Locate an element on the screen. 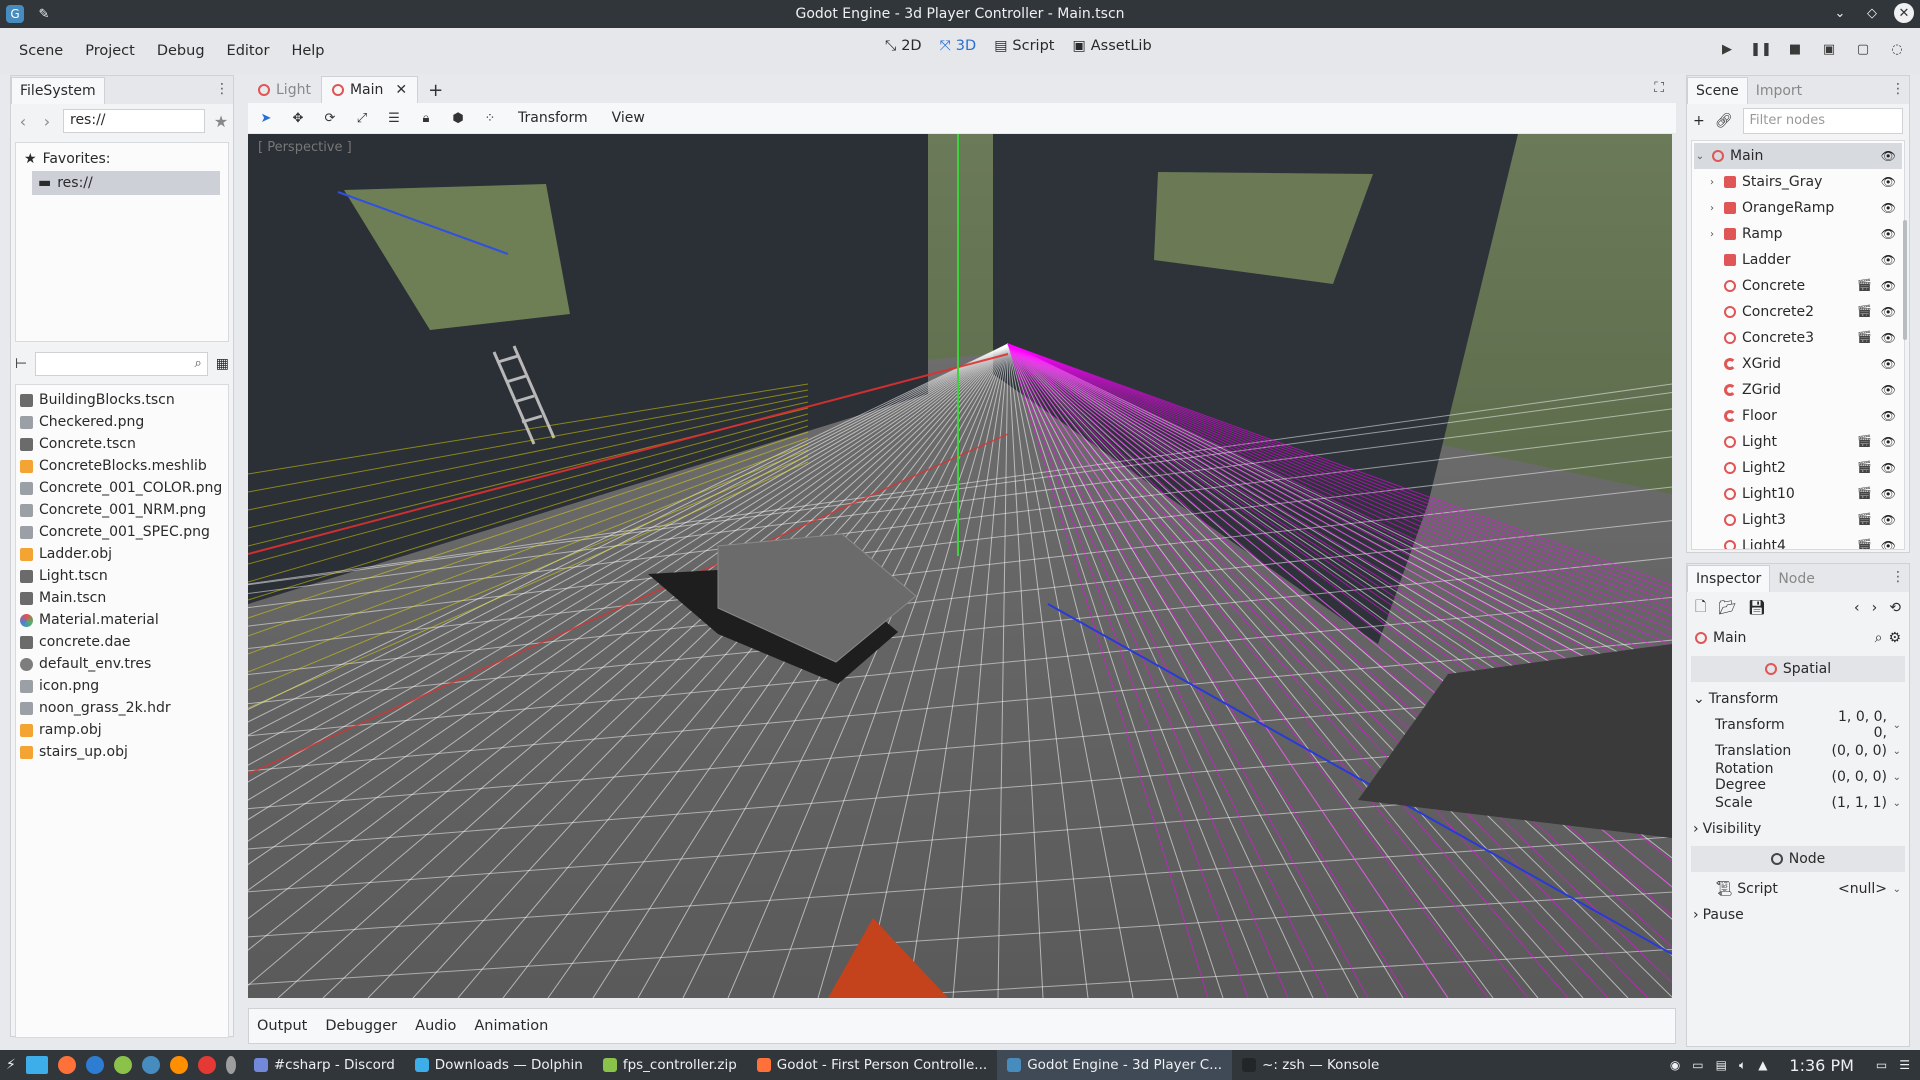 The width and height of the screenshot is (1920, 1080). back-icon: ‹ is located at coordinates (23, 121).